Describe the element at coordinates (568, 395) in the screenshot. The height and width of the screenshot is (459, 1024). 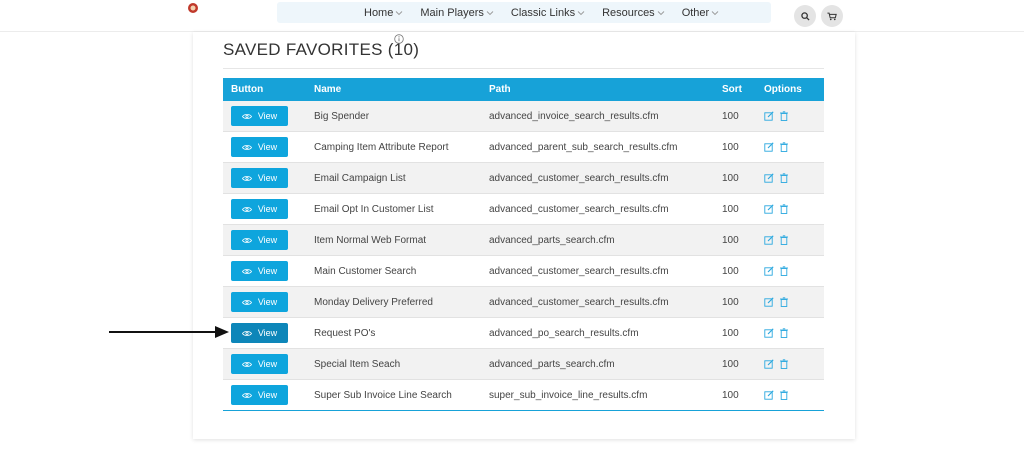
I see `path-cell: super_sub_invoice_line_results.cfm` at that location.